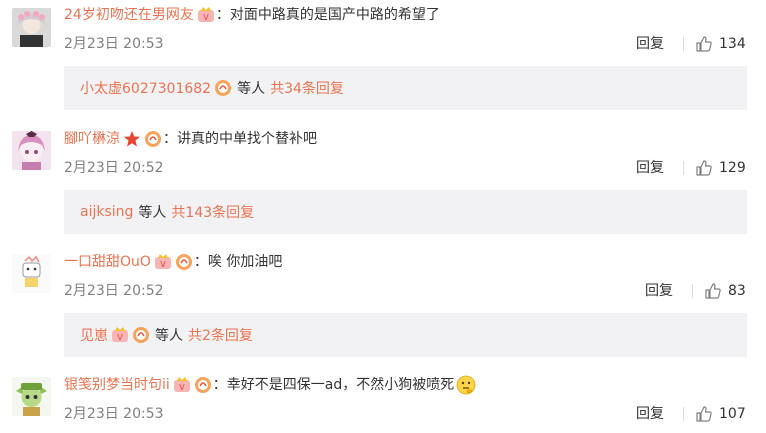  Describe the element at coordinates (307, 88) in the screenshot. I see `reply-total-link: 共34条回复` at that location.